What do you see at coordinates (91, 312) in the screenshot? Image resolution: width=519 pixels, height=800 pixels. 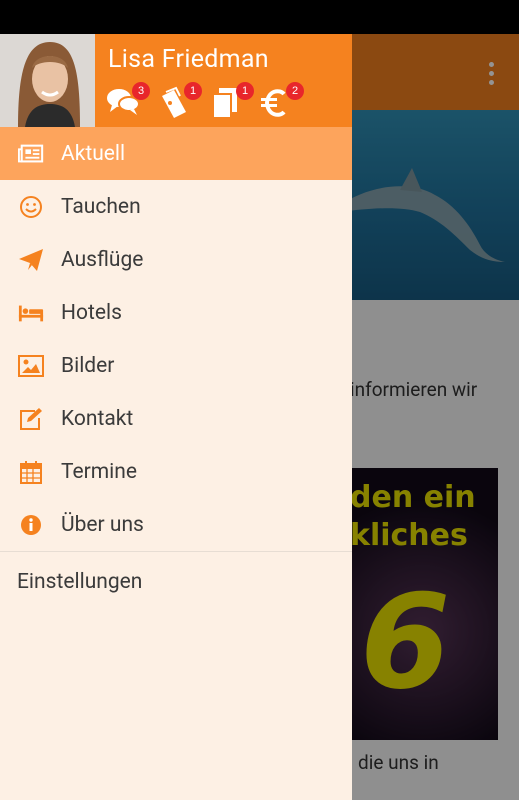 I see `menu-label-hotels: Hotels` at bounding box center [91, 312].